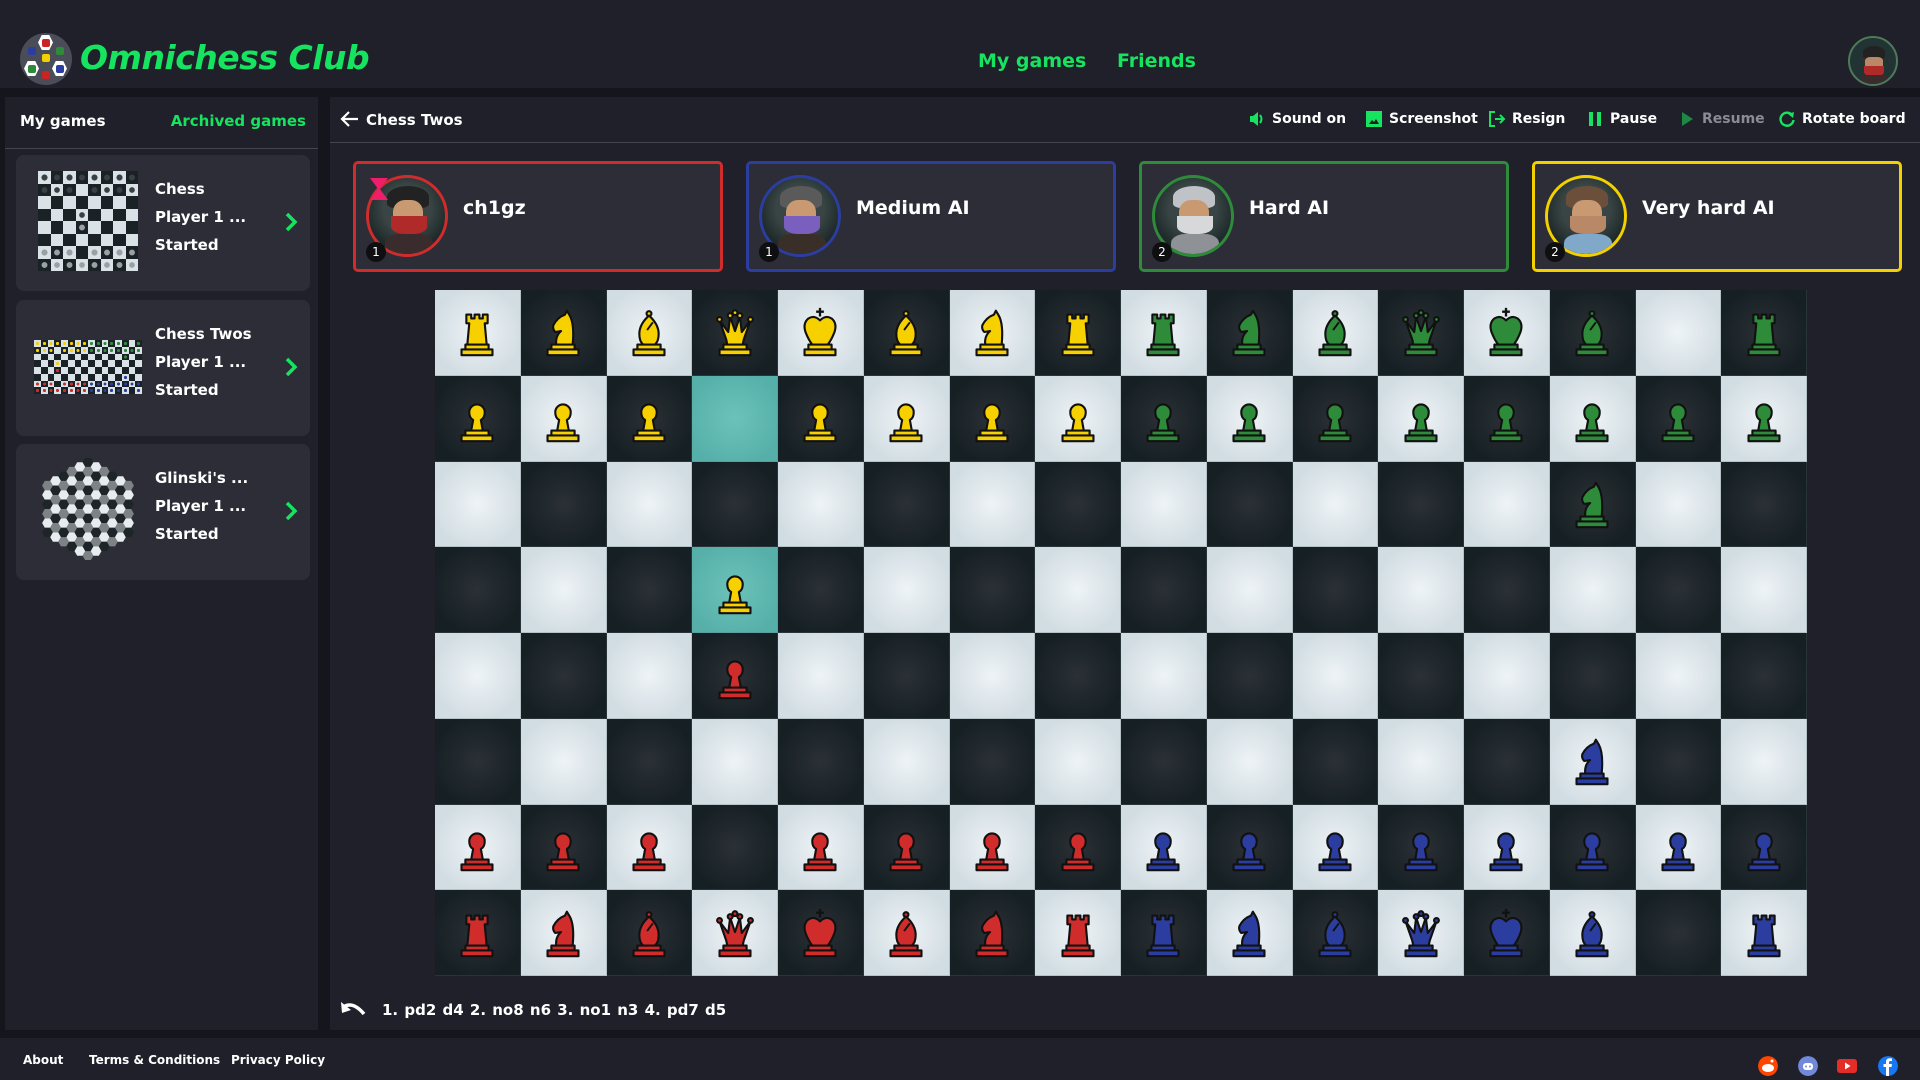 The image size is (1920, 1080). I want to click on green-queen-icon, so click(1421, 332).